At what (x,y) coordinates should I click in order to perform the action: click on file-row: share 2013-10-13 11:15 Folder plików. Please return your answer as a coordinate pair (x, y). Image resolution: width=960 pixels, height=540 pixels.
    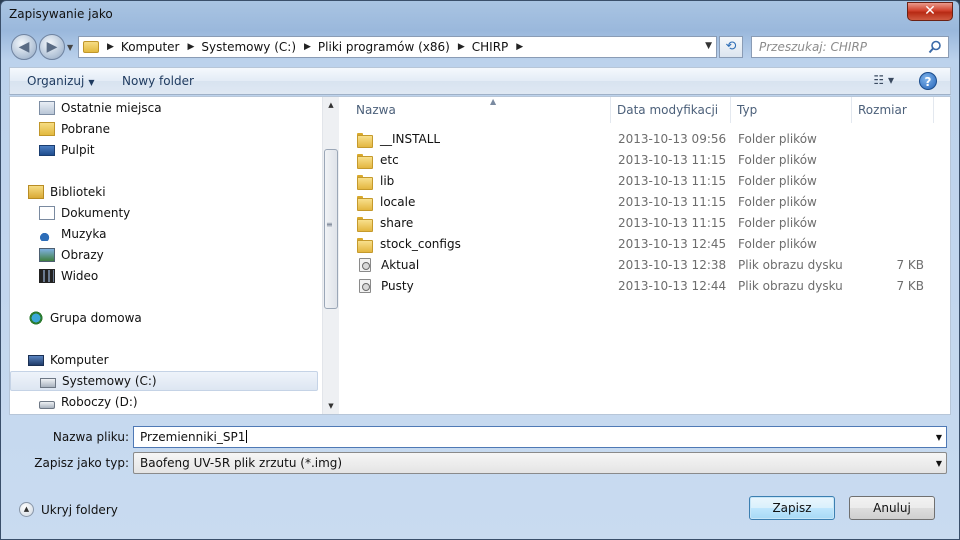
    Looking at the image, I should click on (645, 223).